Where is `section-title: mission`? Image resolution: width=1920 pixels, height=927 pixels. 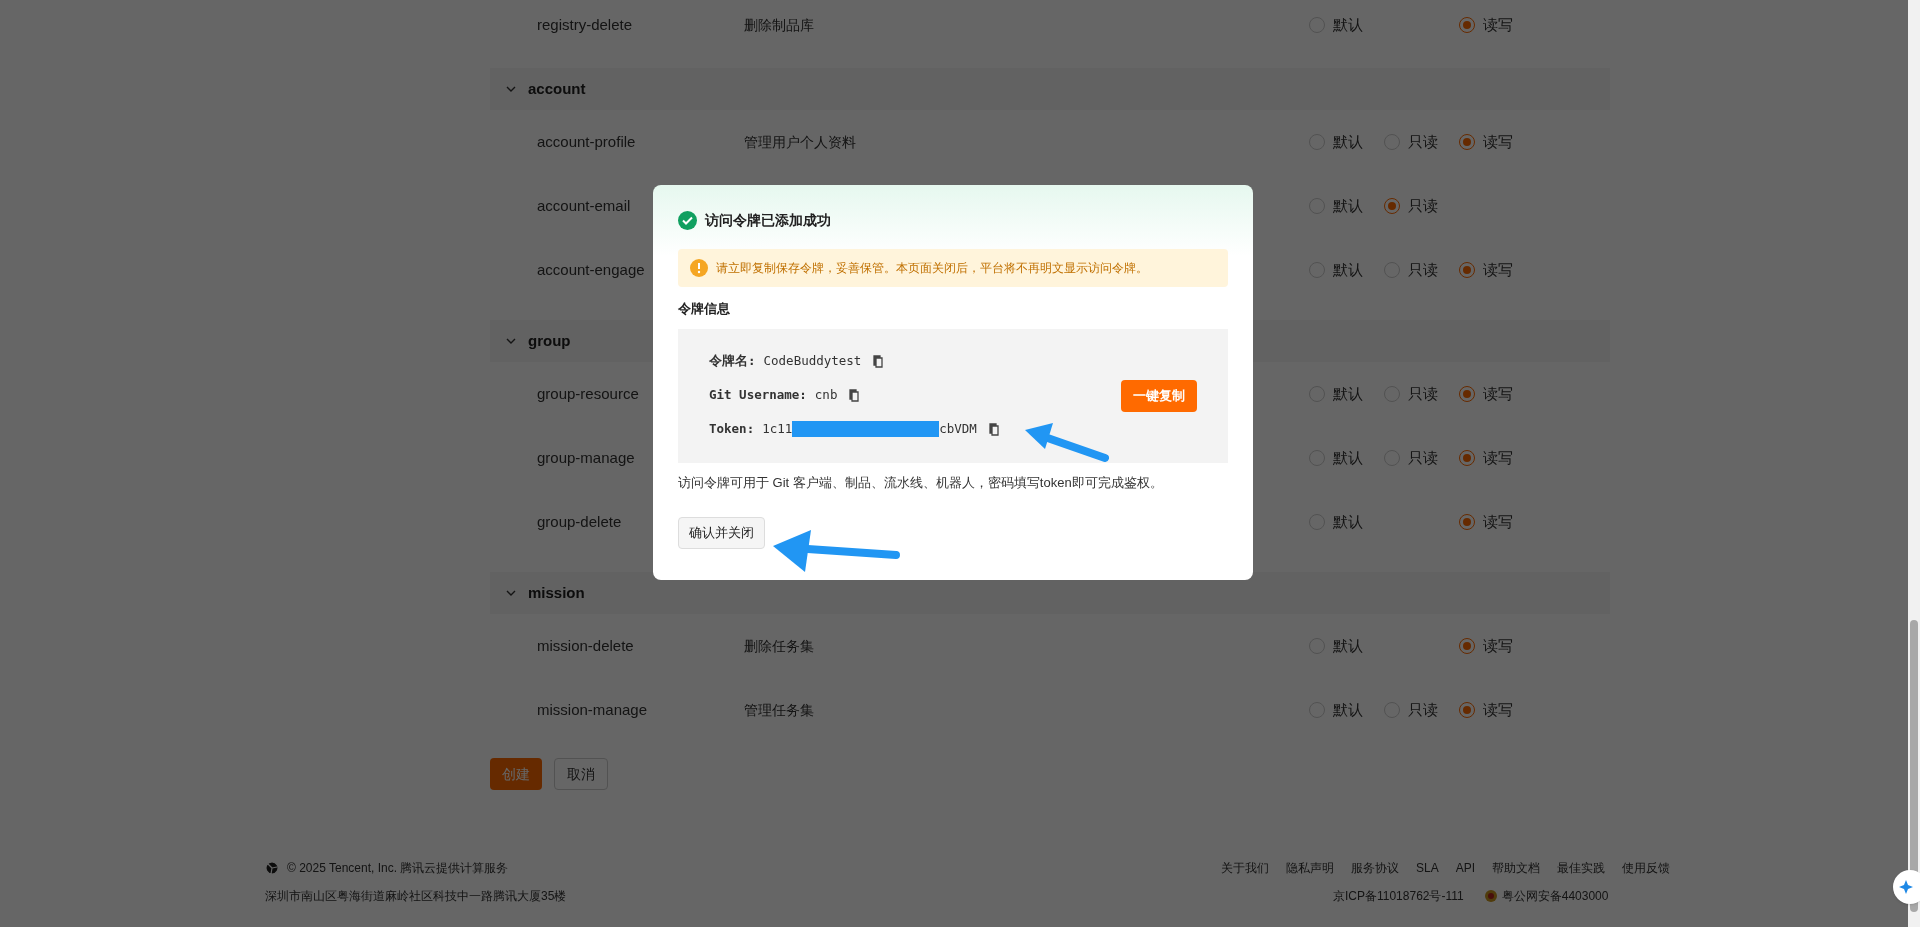
section-title: mission is located at coordinates (556, 592).